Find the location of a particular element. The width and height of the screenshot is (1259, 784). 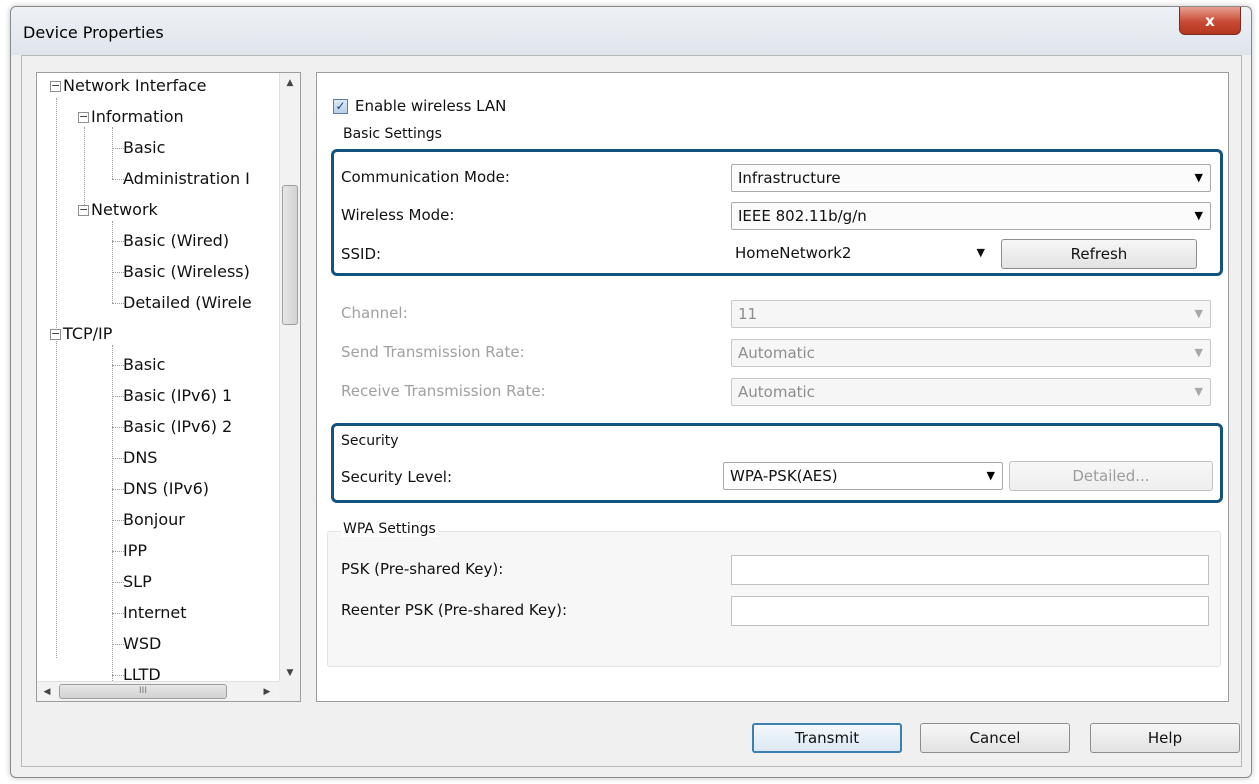

scroll-thumb: III is located at coordinates (143, 691).